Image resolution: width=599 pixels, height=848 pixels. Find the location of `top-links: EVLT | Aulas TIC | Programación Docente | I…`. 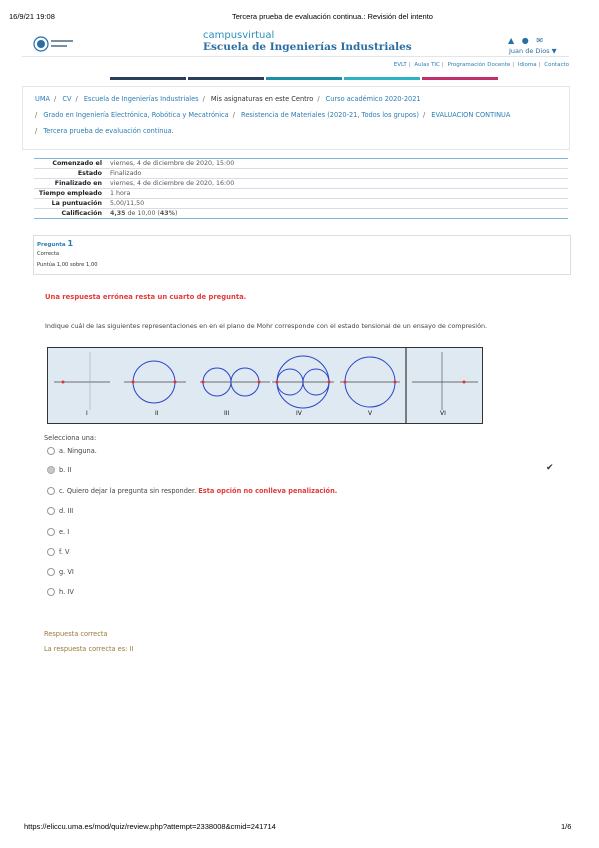

top-links: EVLT | Aulas TIC | Programación Docente | I… is located at coordinates (481, 65).